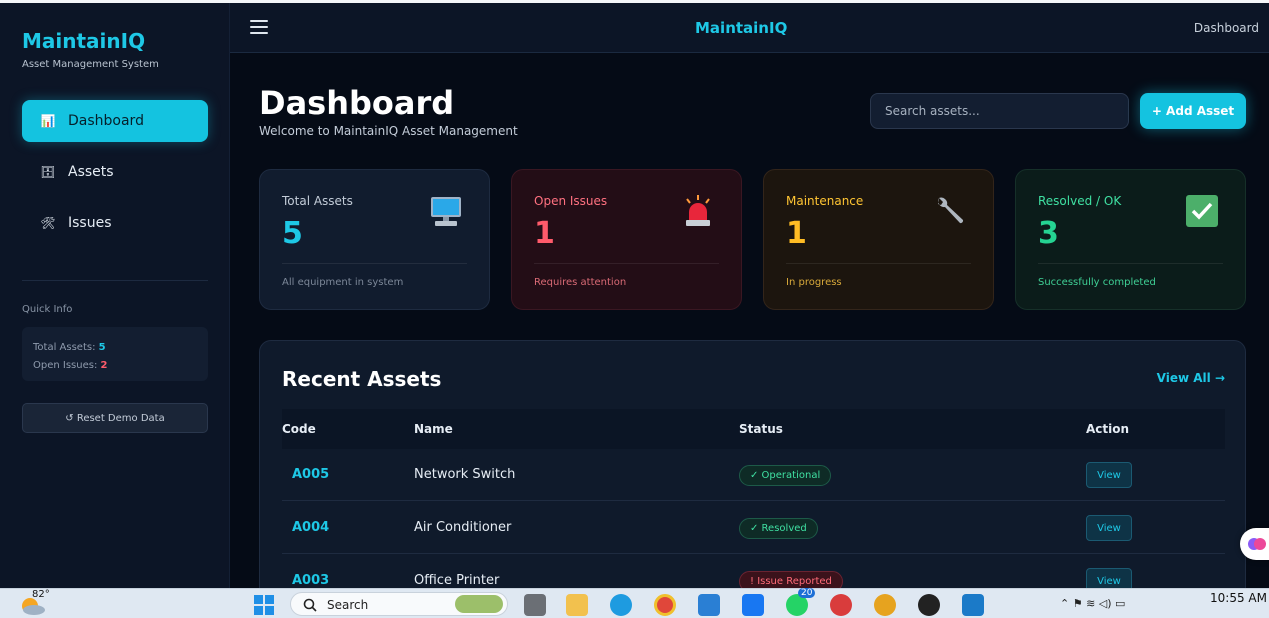  I want to click on column-header-action: Action, so click(1108, 429).